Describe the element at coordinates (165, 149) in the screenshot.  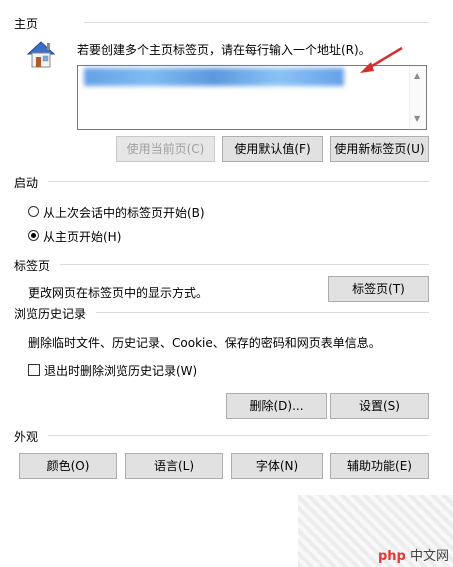
I see `use-current-page-button: 使用当前页(C)` at that location.